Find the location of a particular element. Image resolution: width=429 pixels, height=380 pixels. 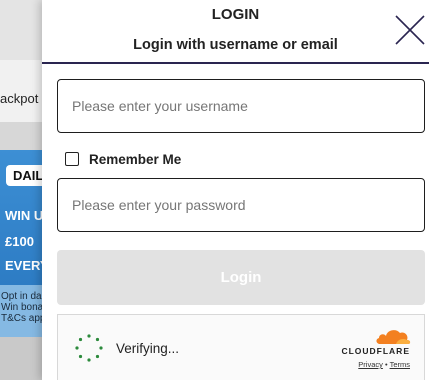

login-button: Login is located at coordinates (241, 277).